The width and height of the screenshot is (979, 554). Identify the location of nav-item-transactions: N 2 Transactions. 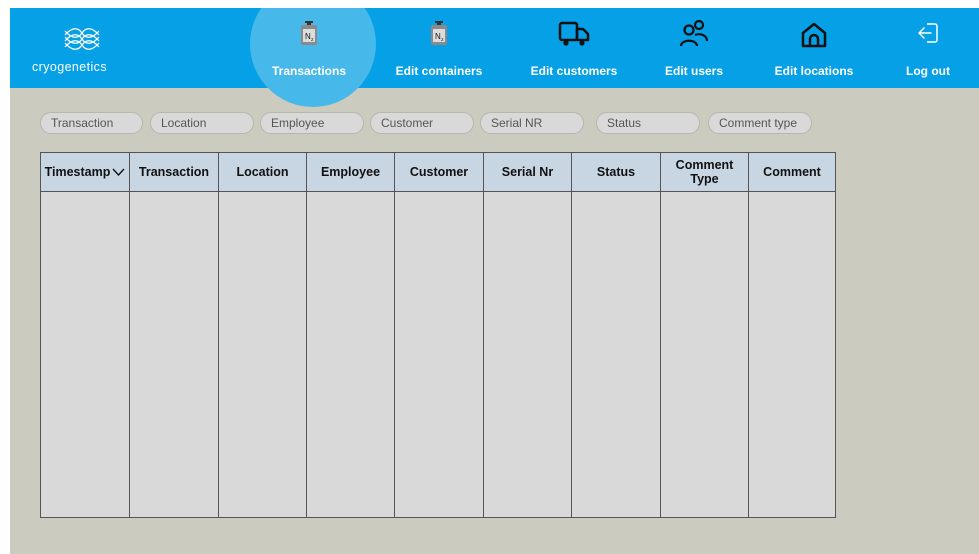
(309, 48).